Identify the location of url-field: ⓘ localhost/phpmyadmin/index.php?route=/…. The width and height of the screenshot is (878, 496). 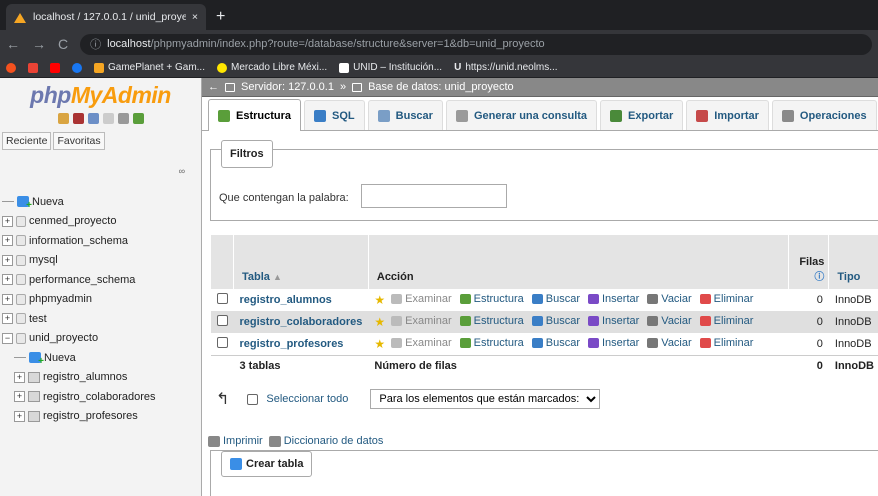
(476, 44).